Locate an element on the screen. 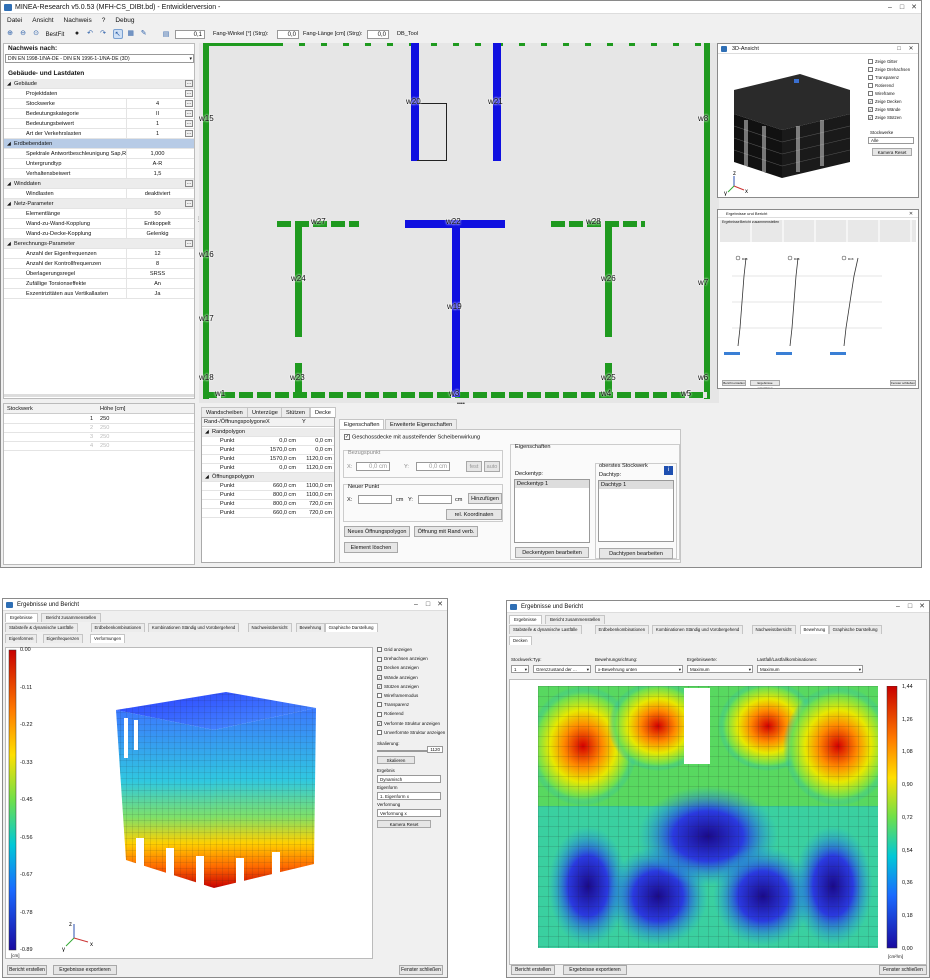 This screenshot has width=930, height=980. property-value: Gelenkig is located at coordinates (157, 234).